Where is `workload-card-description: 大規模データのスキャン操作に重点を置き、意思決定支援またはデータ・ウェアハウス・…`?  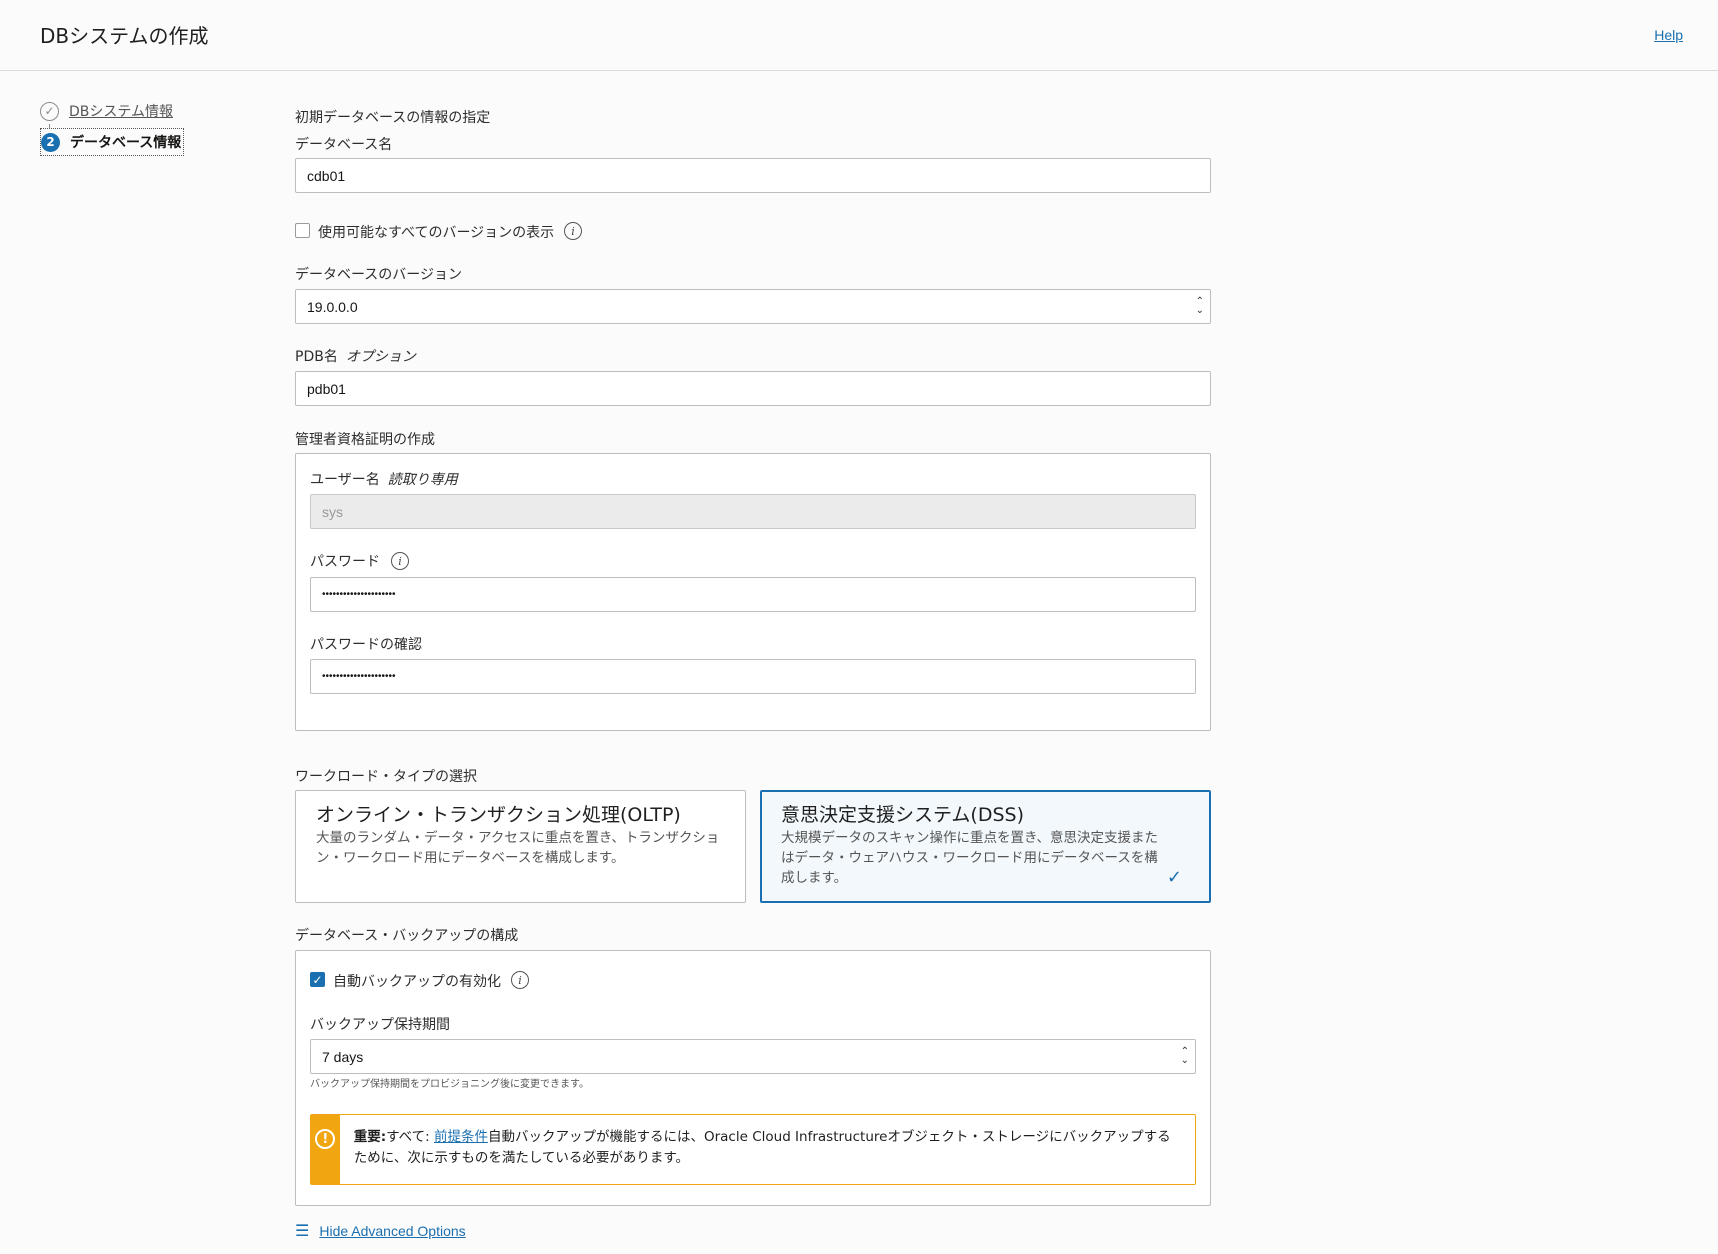 workload-card-description: 大規模データのスキャン操作に重点を置き、意思決定支援またはデータ・ウェアハウス・… is located at coordinates (970, 858).